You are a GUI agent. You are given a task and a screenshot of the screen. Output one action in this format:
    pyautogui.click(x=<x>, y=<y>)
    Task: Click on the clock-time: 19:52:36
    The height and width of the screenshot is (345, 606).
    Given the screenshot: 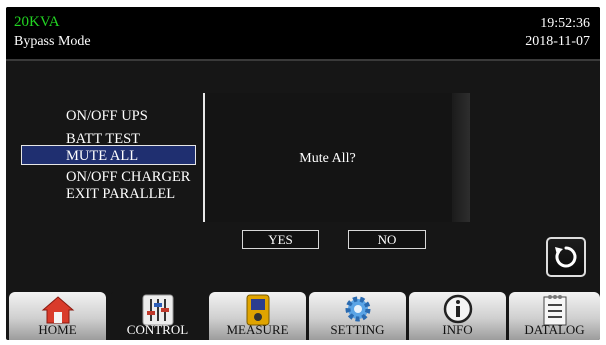 What is the action you would take?
    pyautogui.click(x=565, y=23)
    